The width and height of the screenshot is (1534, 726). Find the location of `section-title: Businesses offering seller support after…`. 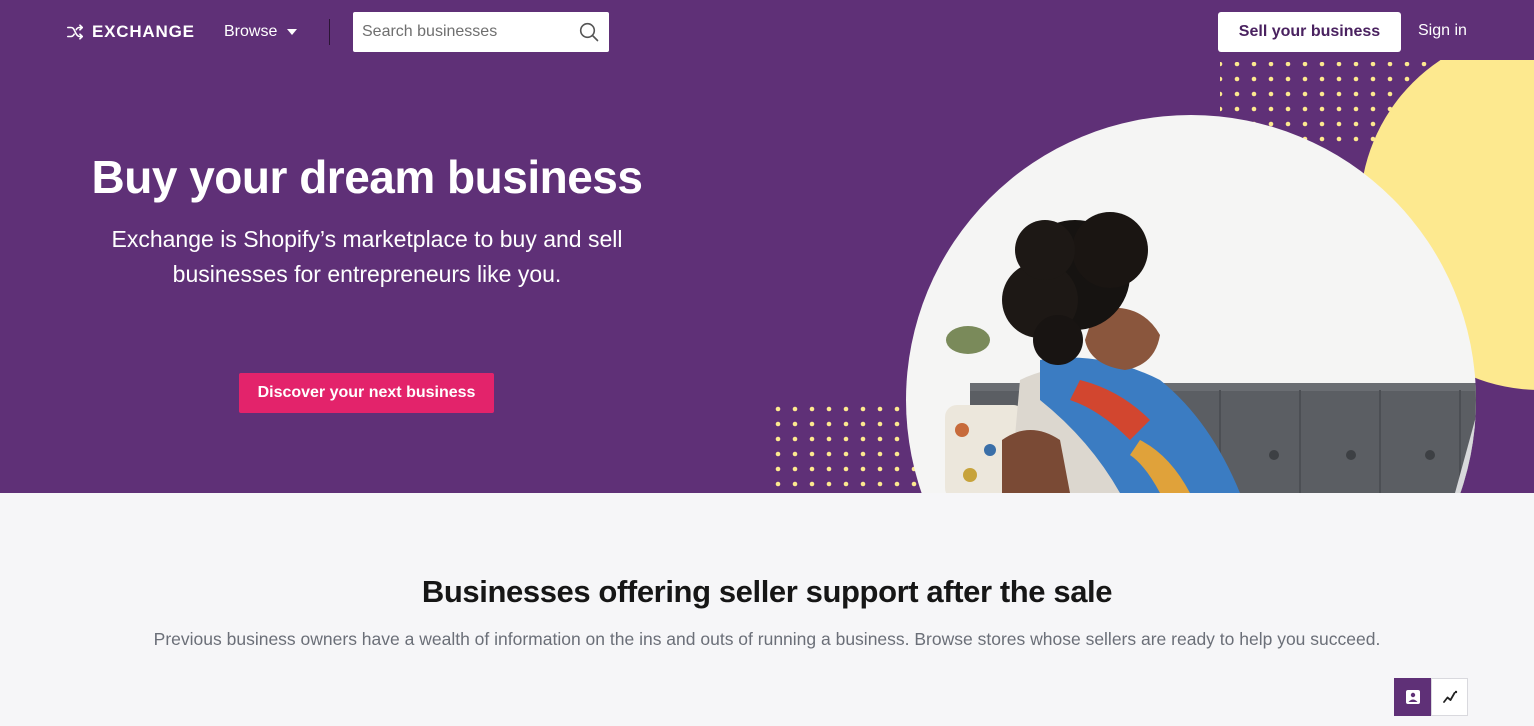

section-title: Businesses offering seller support after… is located at coordinates (767, 591).